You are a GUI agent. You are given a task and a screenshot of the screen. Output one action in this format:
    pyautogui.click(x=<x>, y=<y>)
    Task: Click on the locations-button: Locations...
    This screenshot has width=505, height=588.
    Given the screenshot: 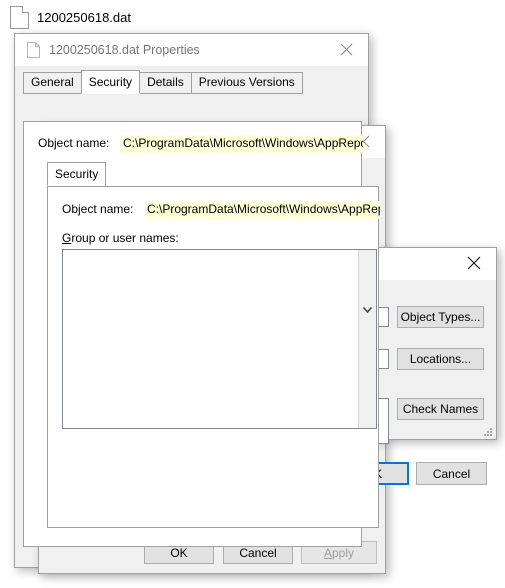 What is the action you would take?
    pyautogui.click(x=440, y=359)
    